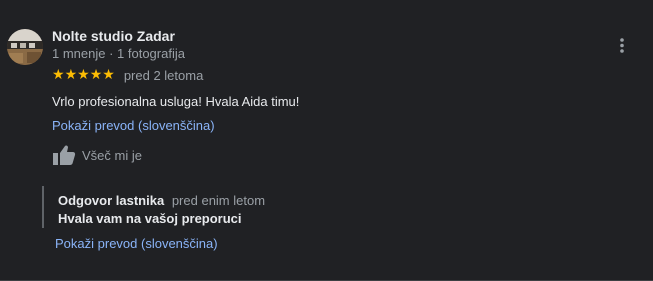 Image resolution: width=653 pixels, height=281 pixels. What do you see at coordinates (136, 243) in the screenshot?
I see `reply-show-translation-link: Pokaži prevod (slovenščina)` at bounding box center [136, 243].